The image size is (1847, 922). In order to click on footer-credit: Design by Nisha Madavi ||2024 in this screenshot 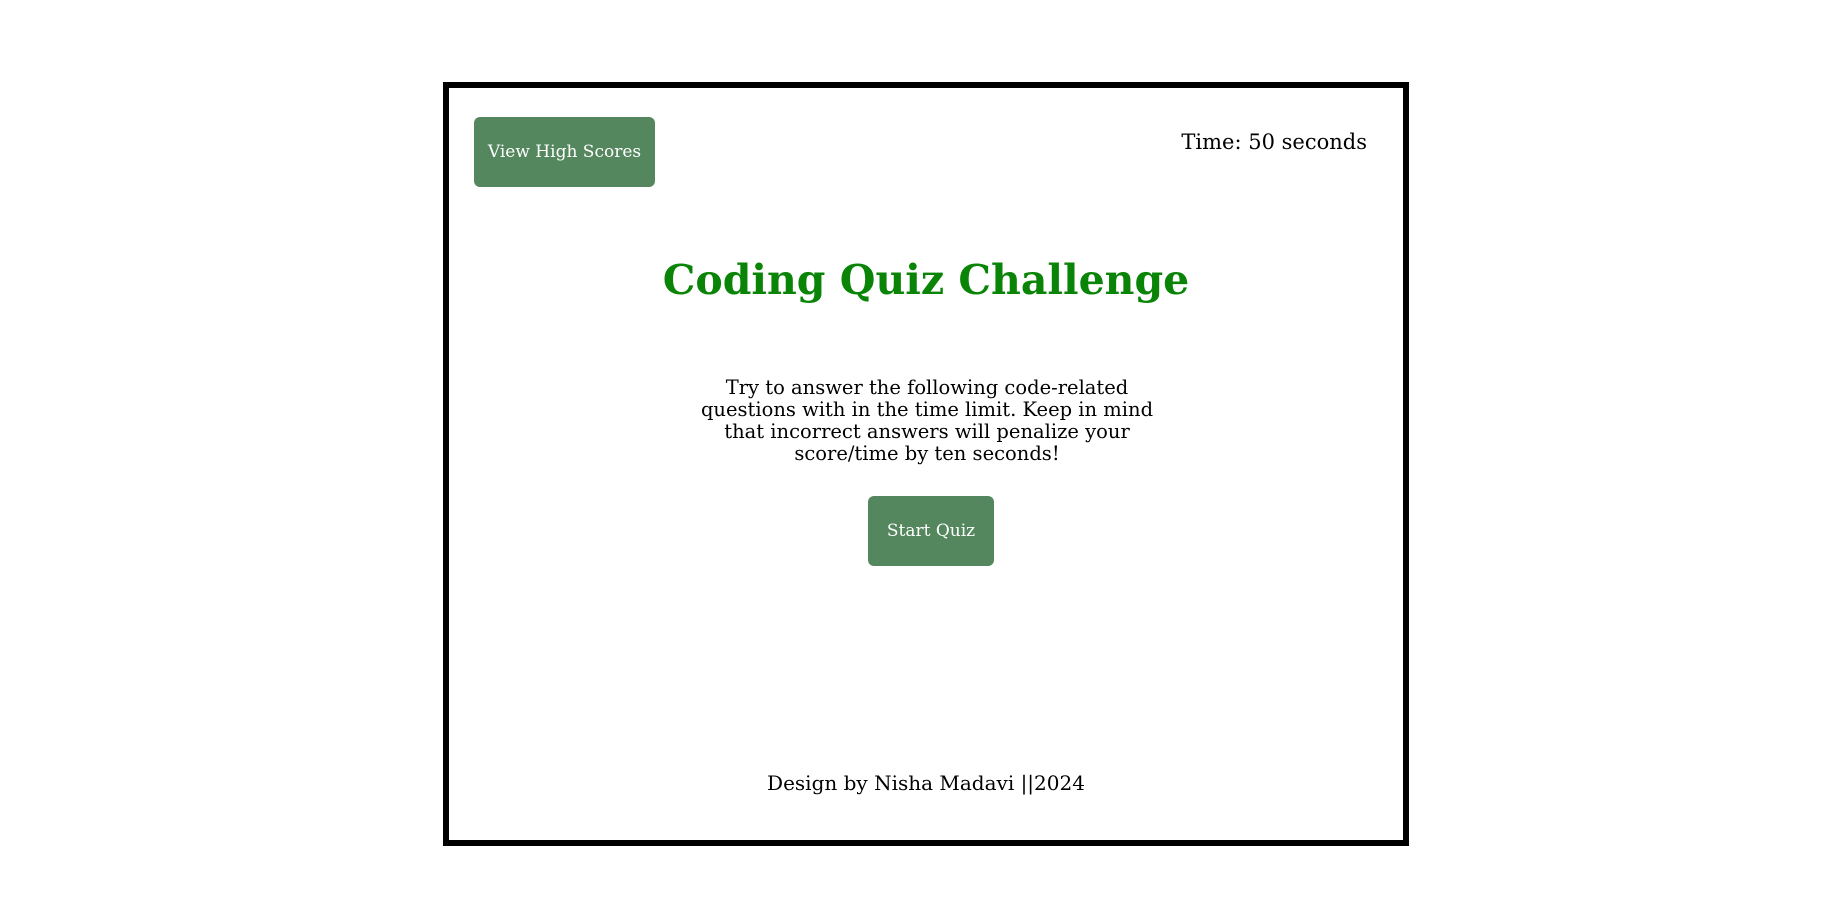, I will do `click(926, 783)`.